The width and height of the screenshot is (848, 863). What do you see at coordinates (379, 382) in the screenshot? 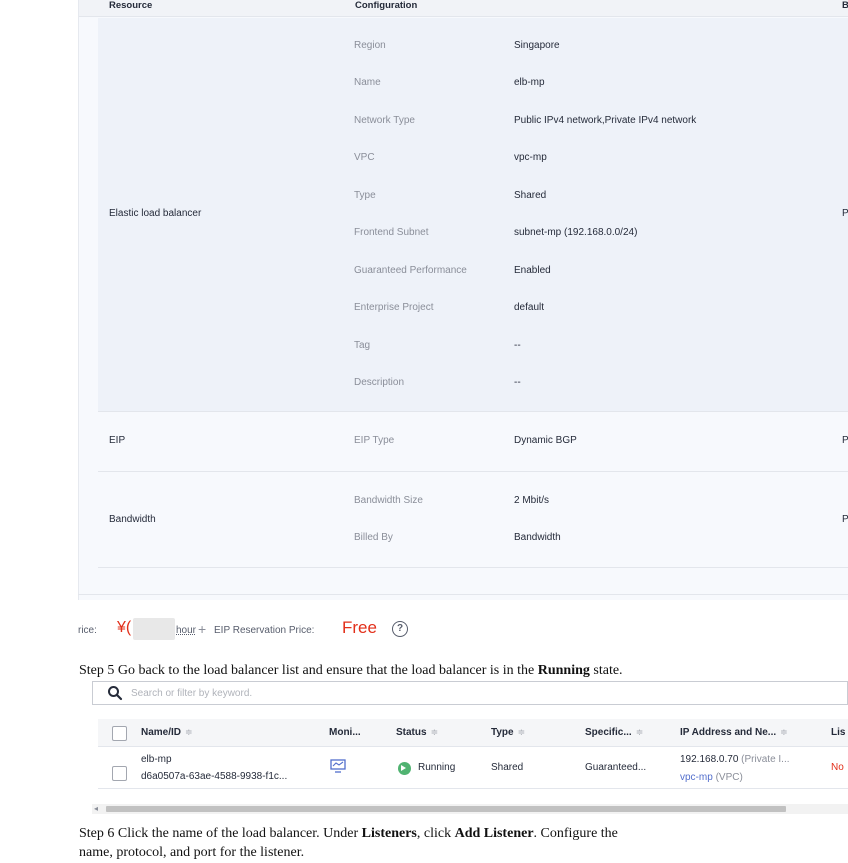
I see `cfg-key-description: Description` at bounding box center [379, 382].